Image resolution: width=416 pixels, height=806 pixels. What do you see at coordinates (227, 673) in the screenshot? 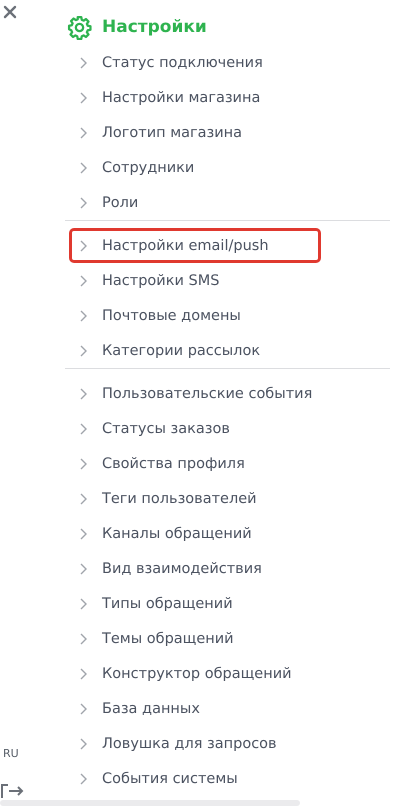
I see `menu-item: Конструктор обращений` at bounding box center [227, 673].